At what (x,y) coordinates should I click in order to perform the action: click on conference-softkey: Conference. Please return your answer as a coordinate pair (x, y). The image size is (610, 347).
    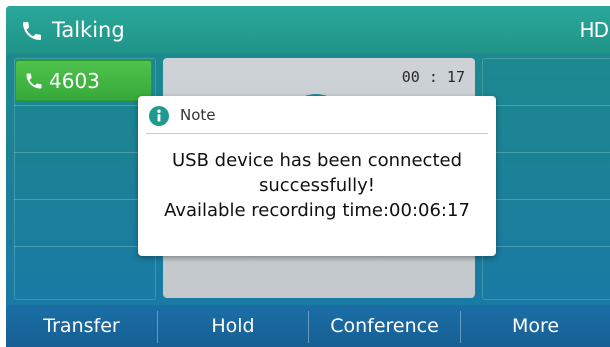
    Looking at the image, I should click on (384, 326).